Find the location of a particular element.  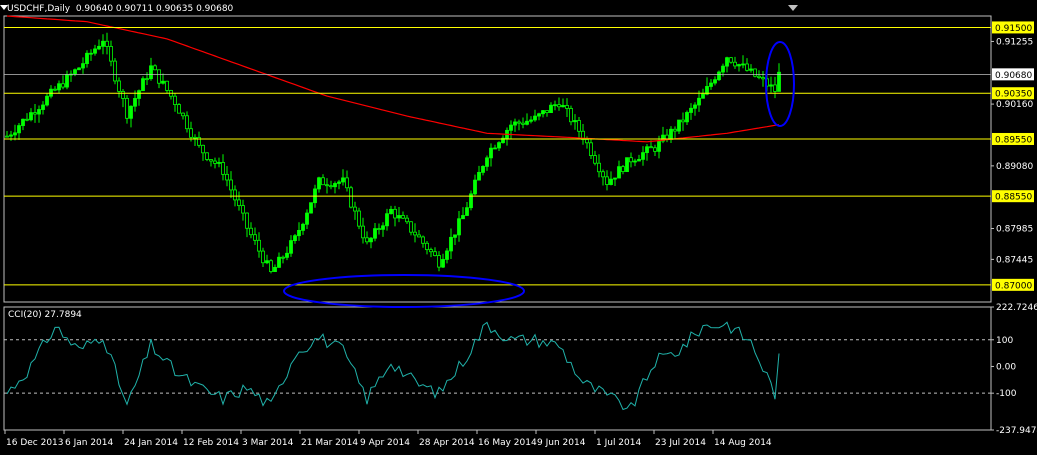

price-axis-label: 0.91255 is located at coordinates (1014, 42).